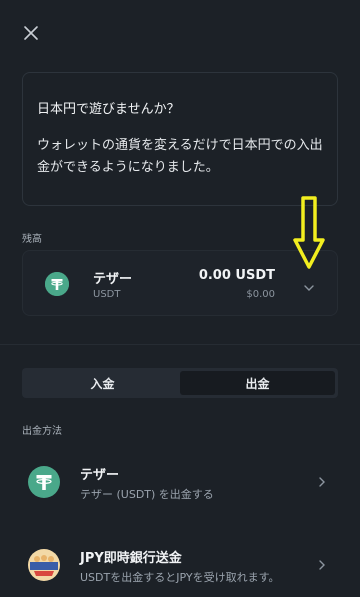 This screenshot has width=360, height=597. I want to click on tab-withdraw: 出金, so click(257, 383).